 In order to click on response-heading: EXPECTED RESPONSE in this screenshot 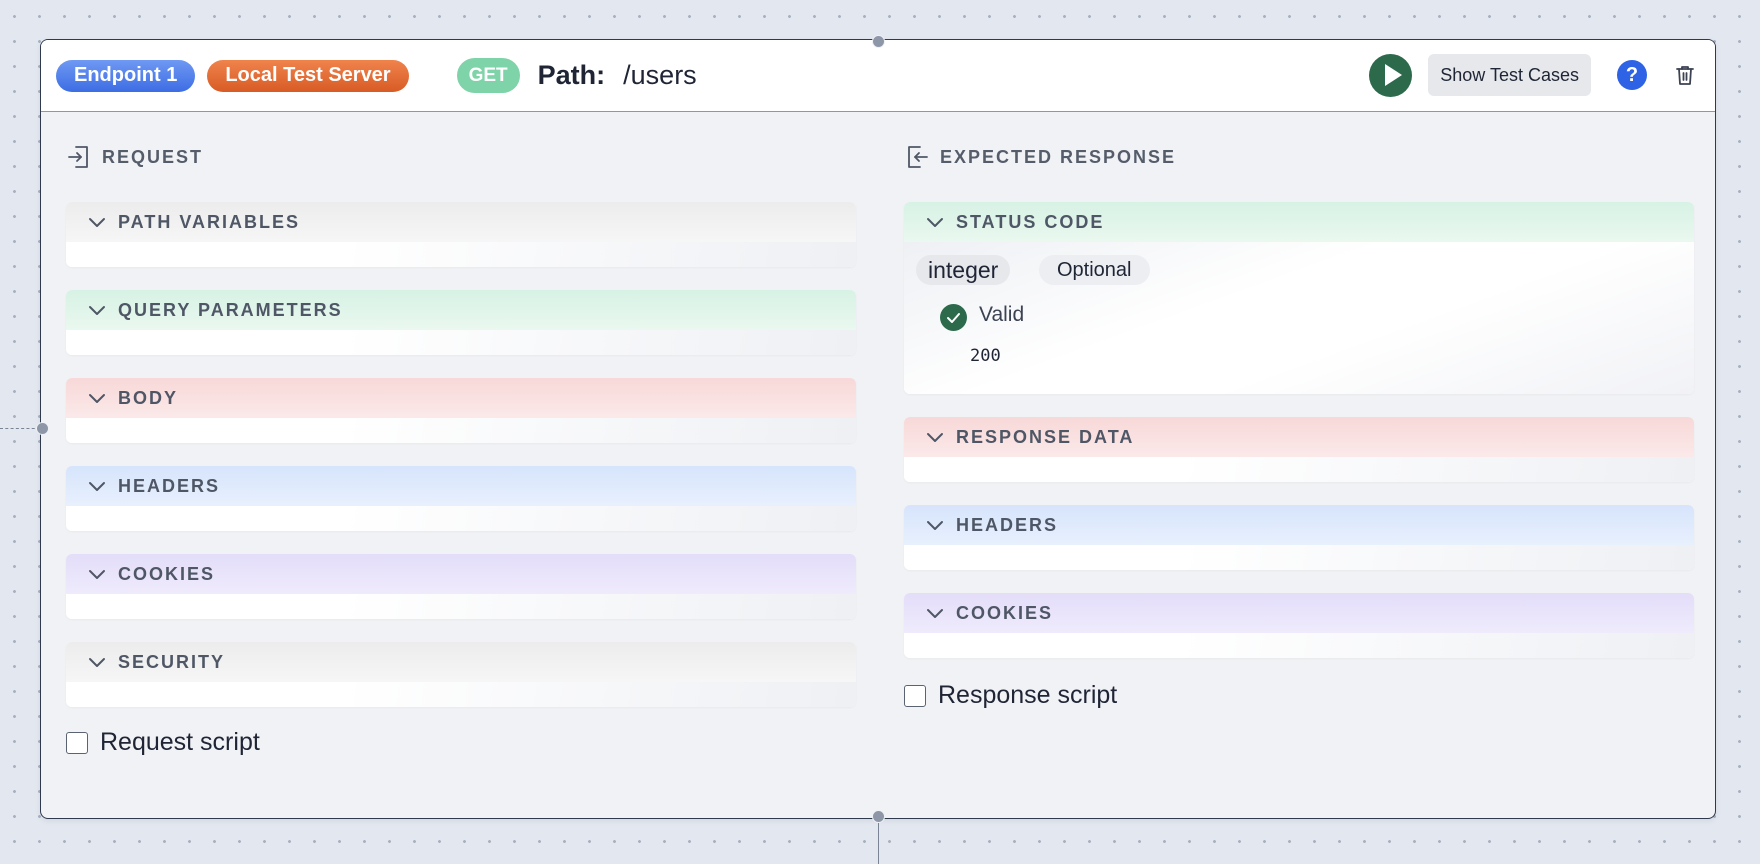, I will do `click(1299, 157)`.